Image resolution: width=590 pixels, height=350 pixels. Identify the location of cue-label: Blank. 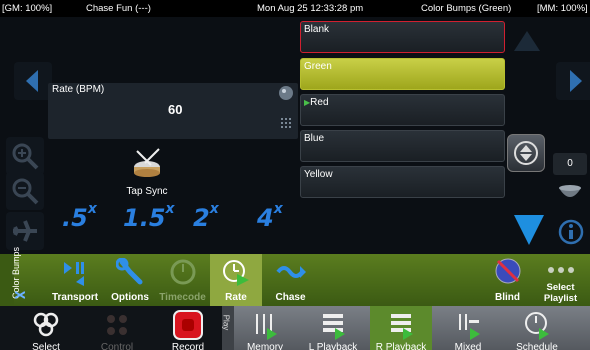
(317, 29).